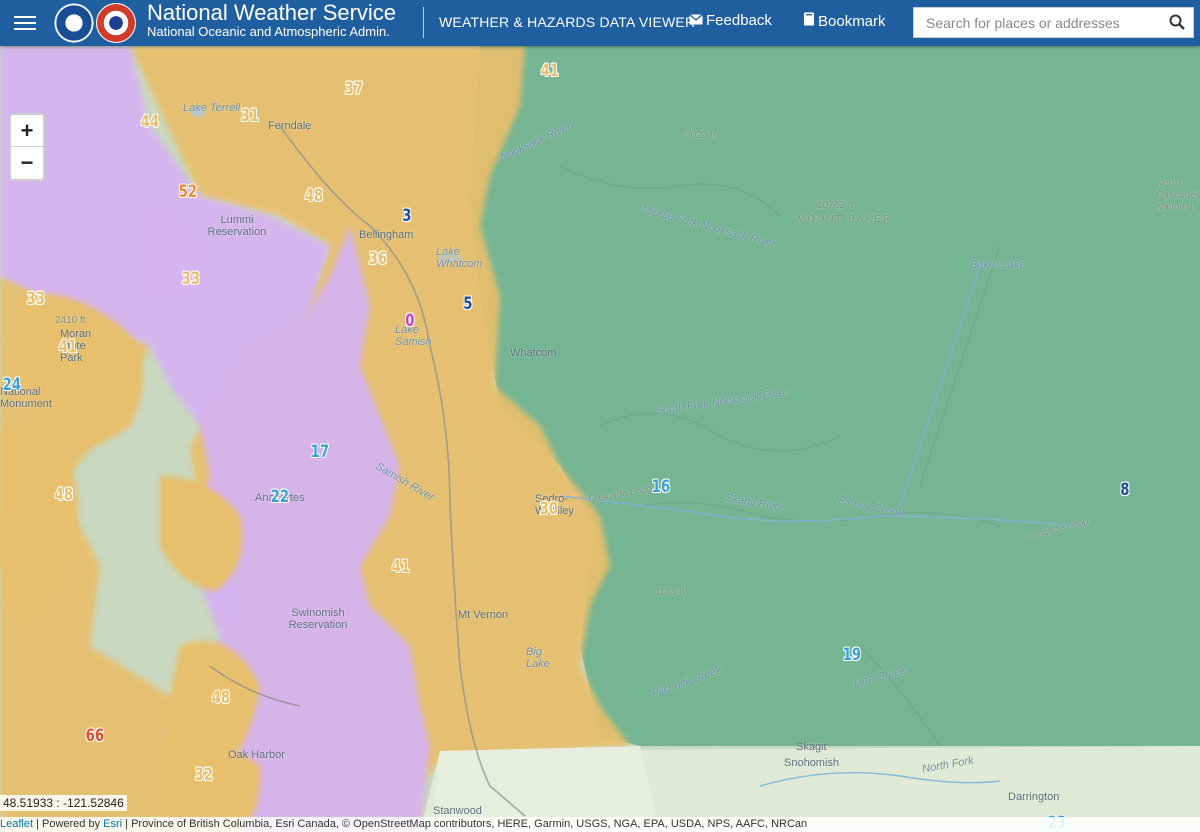 The image size is (1200, 832). What do you see at coordinates (835, 205) in the screenshot?
I see `place-elev-10762: 10762 ft` at bounding box center [835, 205].